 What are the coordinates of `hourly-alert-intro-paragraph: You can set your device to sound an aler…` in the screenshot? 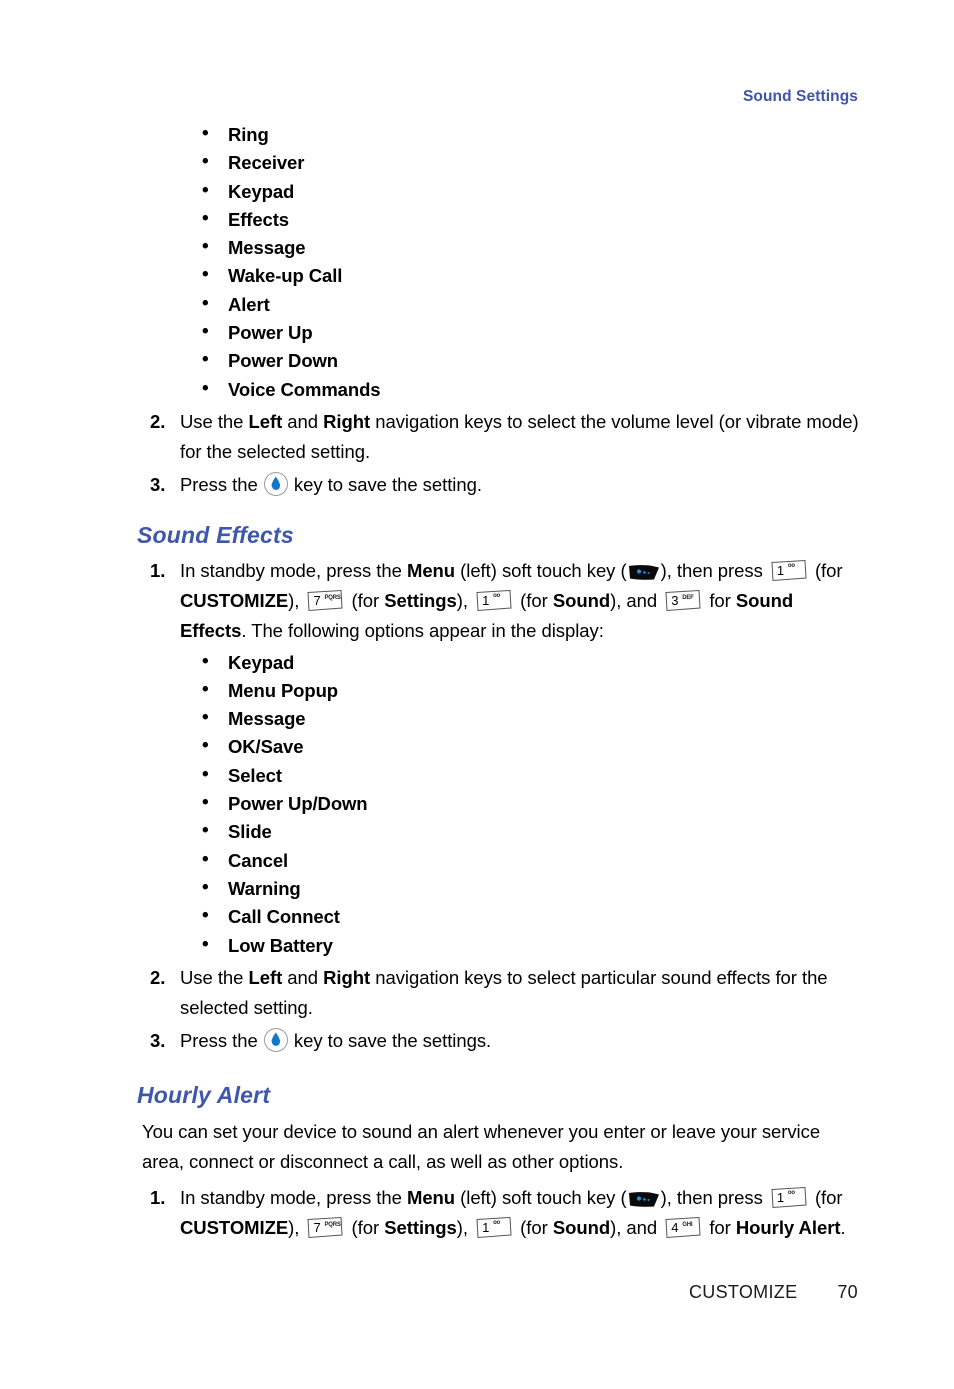 It's located at (481, 1147).